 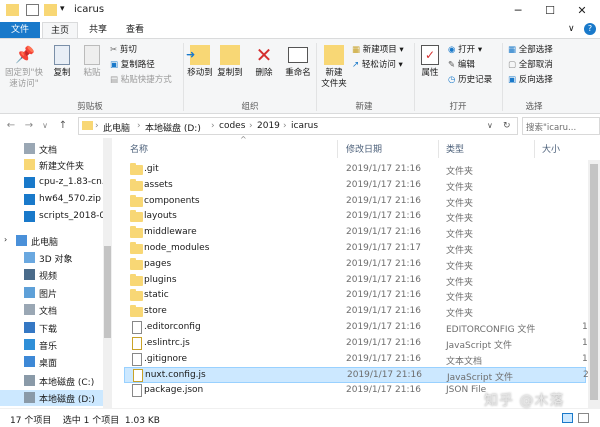 I want to click on paste-shortcut-button: ▤ 粘贴快捷方式, so click(x=141, y=80).